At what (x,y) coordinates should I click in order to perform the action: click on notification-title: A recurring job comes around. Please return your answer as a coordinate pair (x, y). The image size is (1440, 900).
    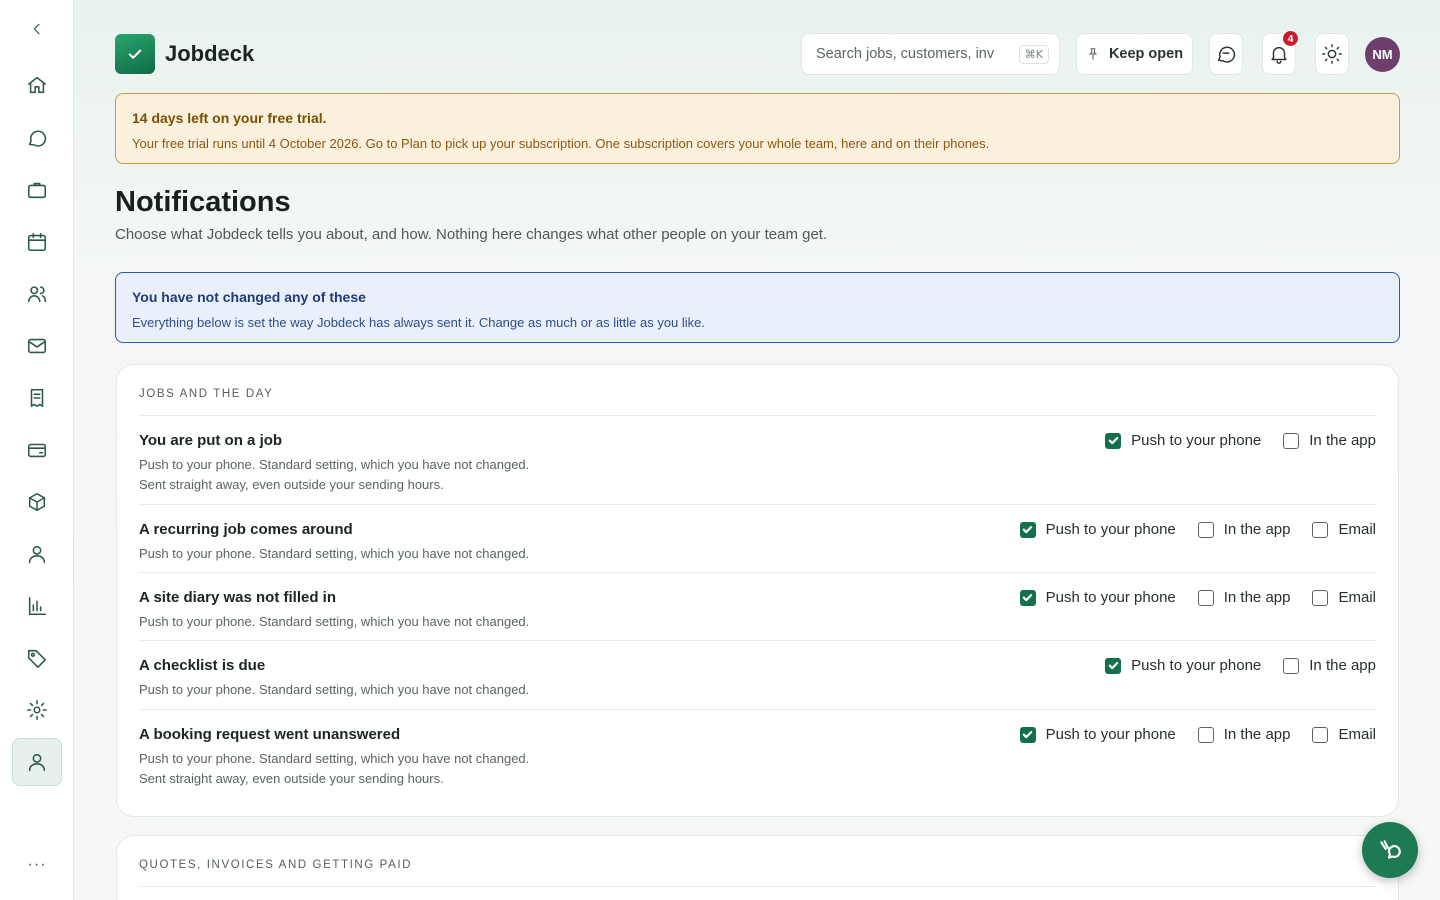
    Looking at the image, I should click on (246, 529).